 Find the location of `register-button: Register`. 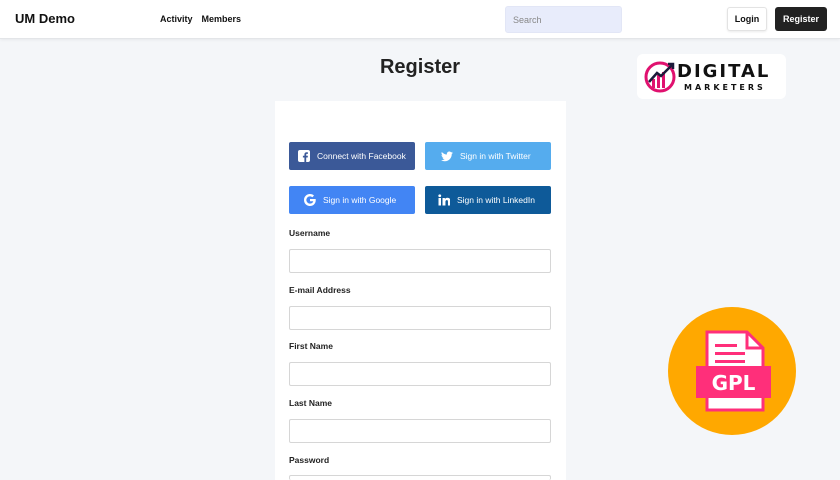

register-button: Register is located at coordinates (801, 19).